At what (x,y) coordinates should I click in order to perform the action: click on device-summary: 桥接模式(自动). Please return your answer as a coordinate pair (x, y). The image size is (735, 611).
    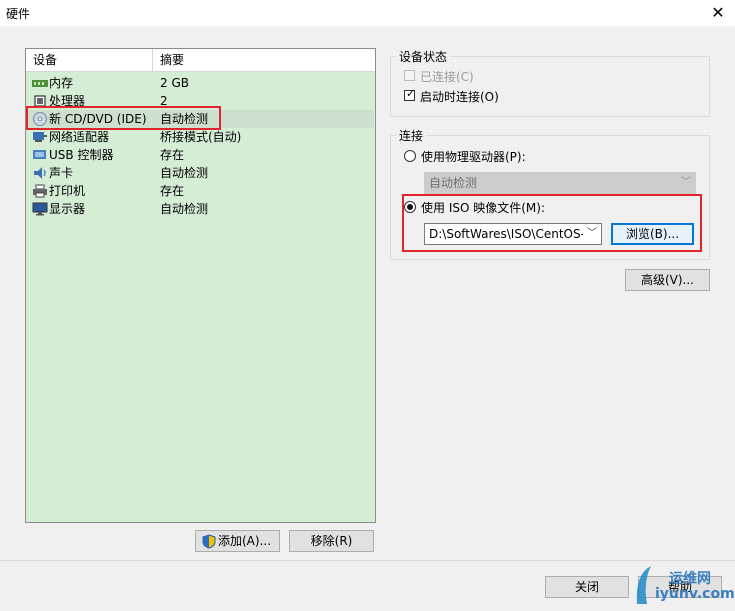
    Looking at the image, I should click on (201, 137).